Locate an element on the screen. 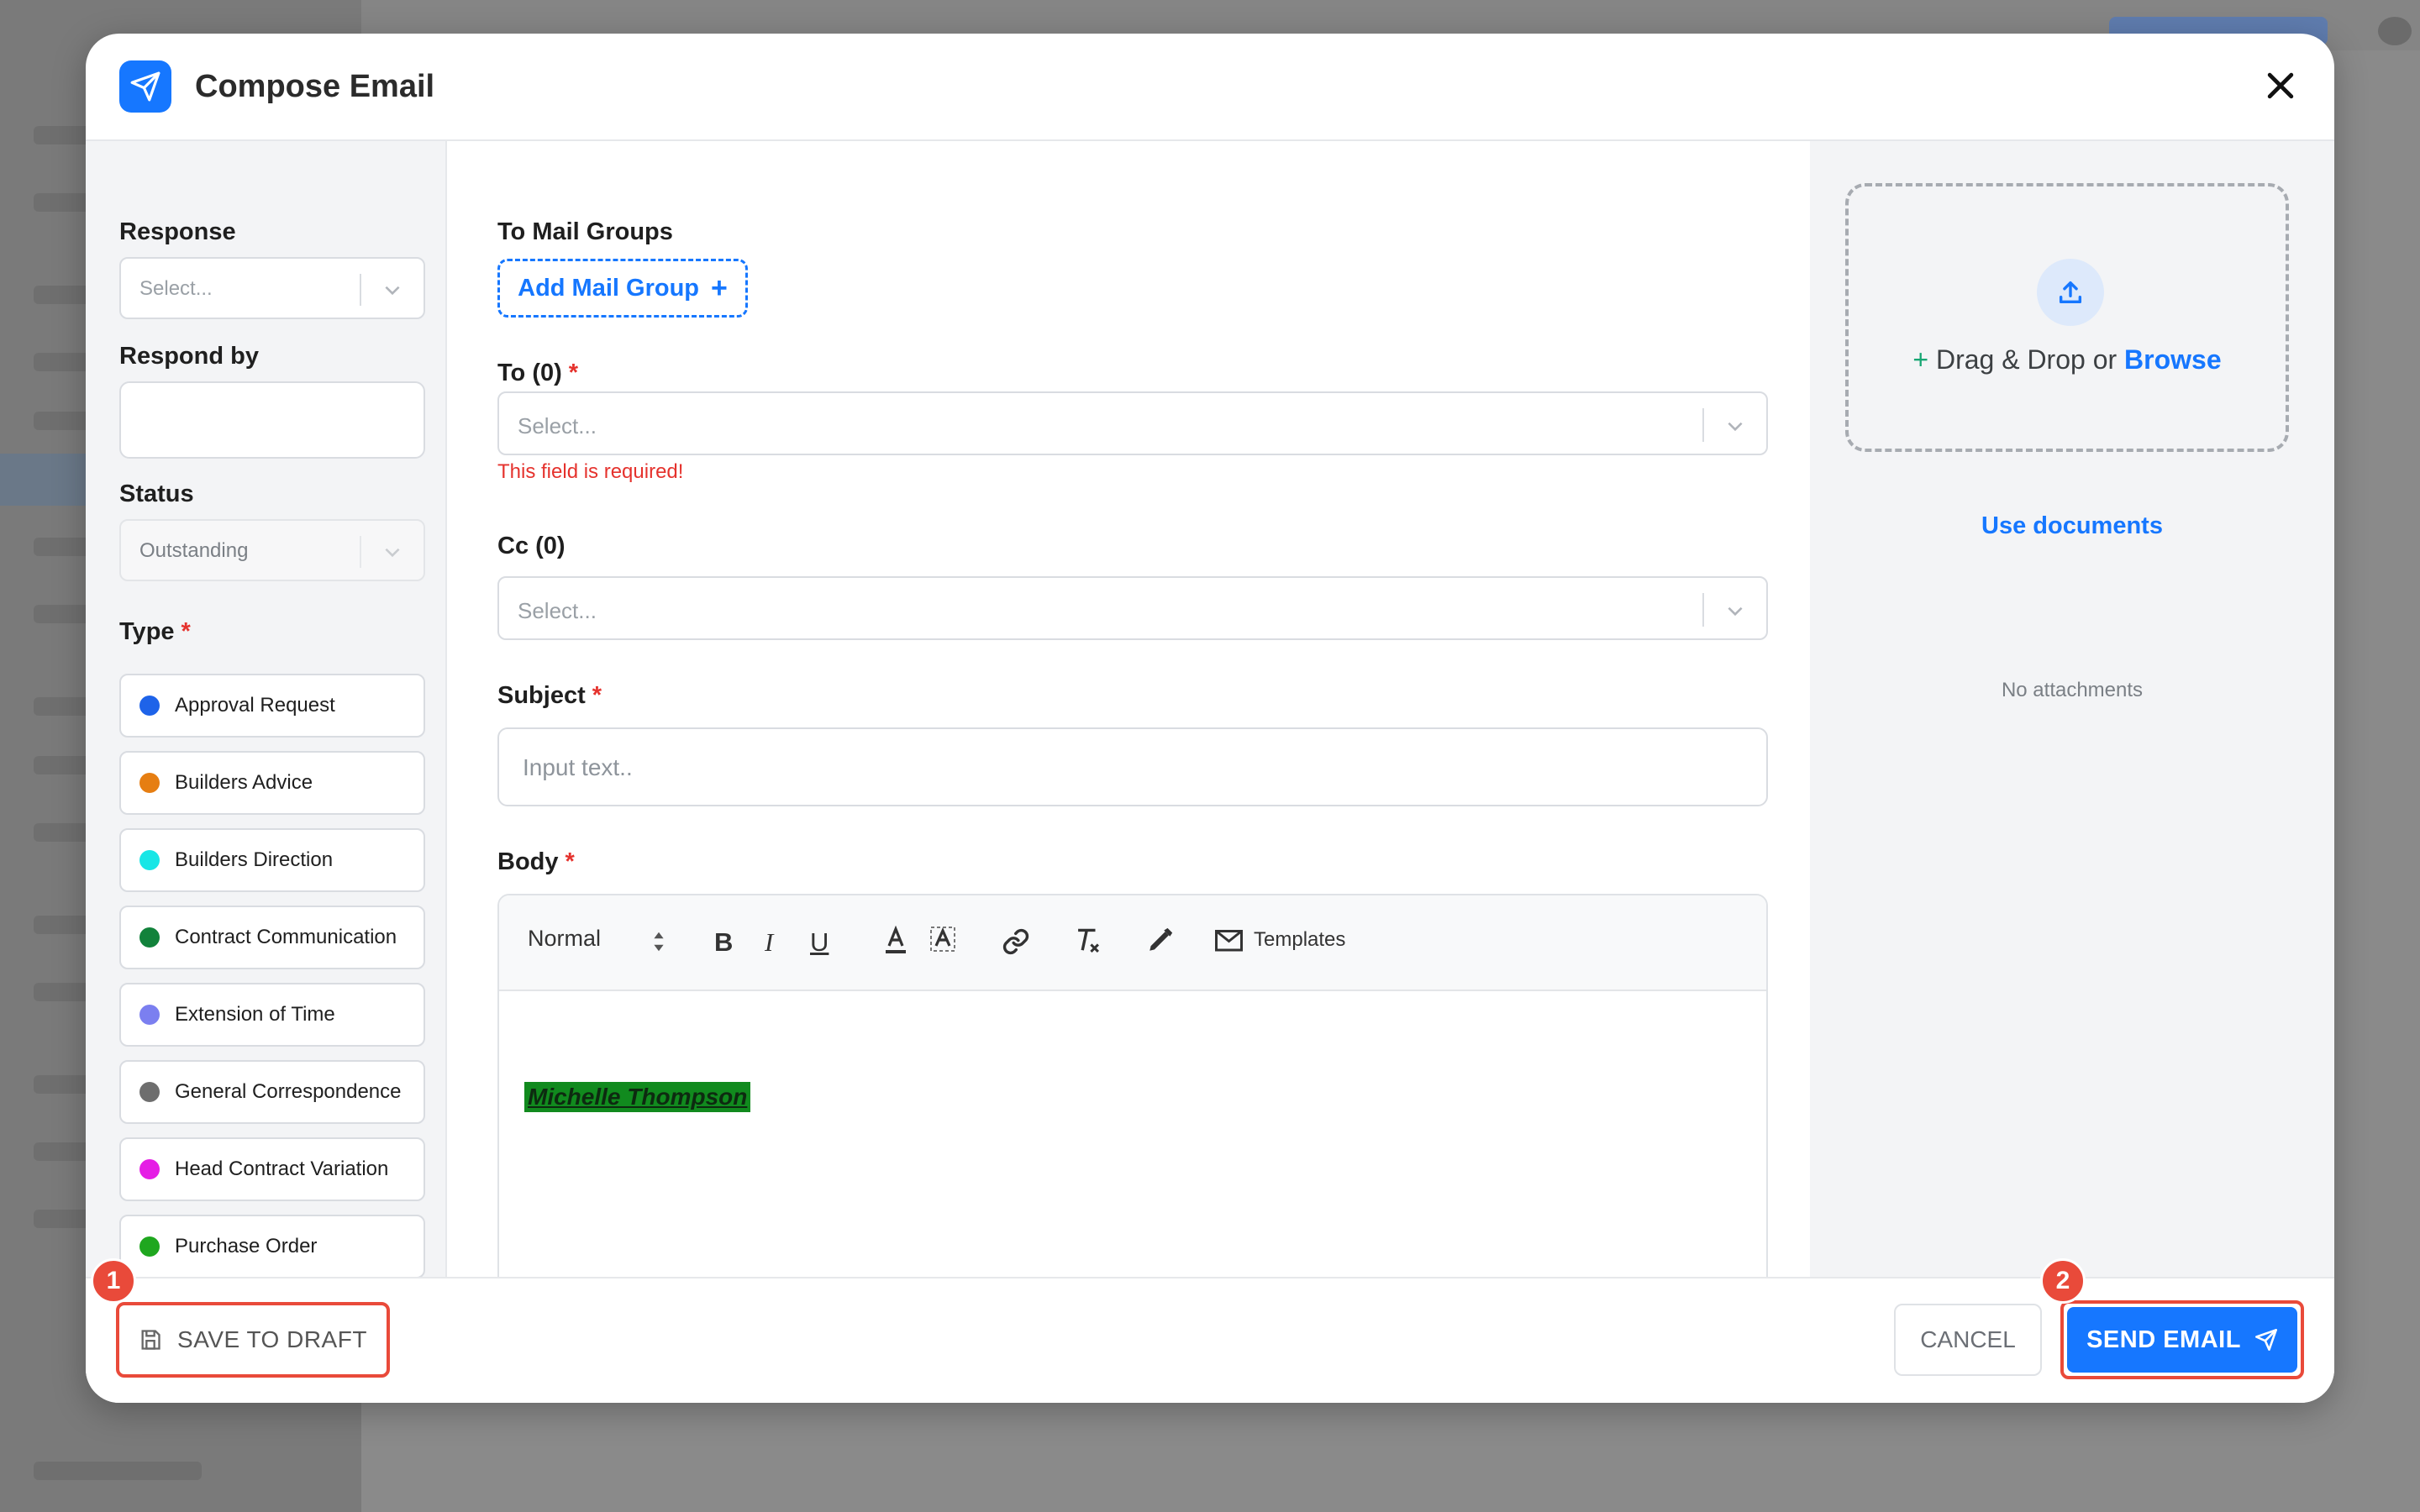  pencil-icon is located at coordinates (1161, 942).